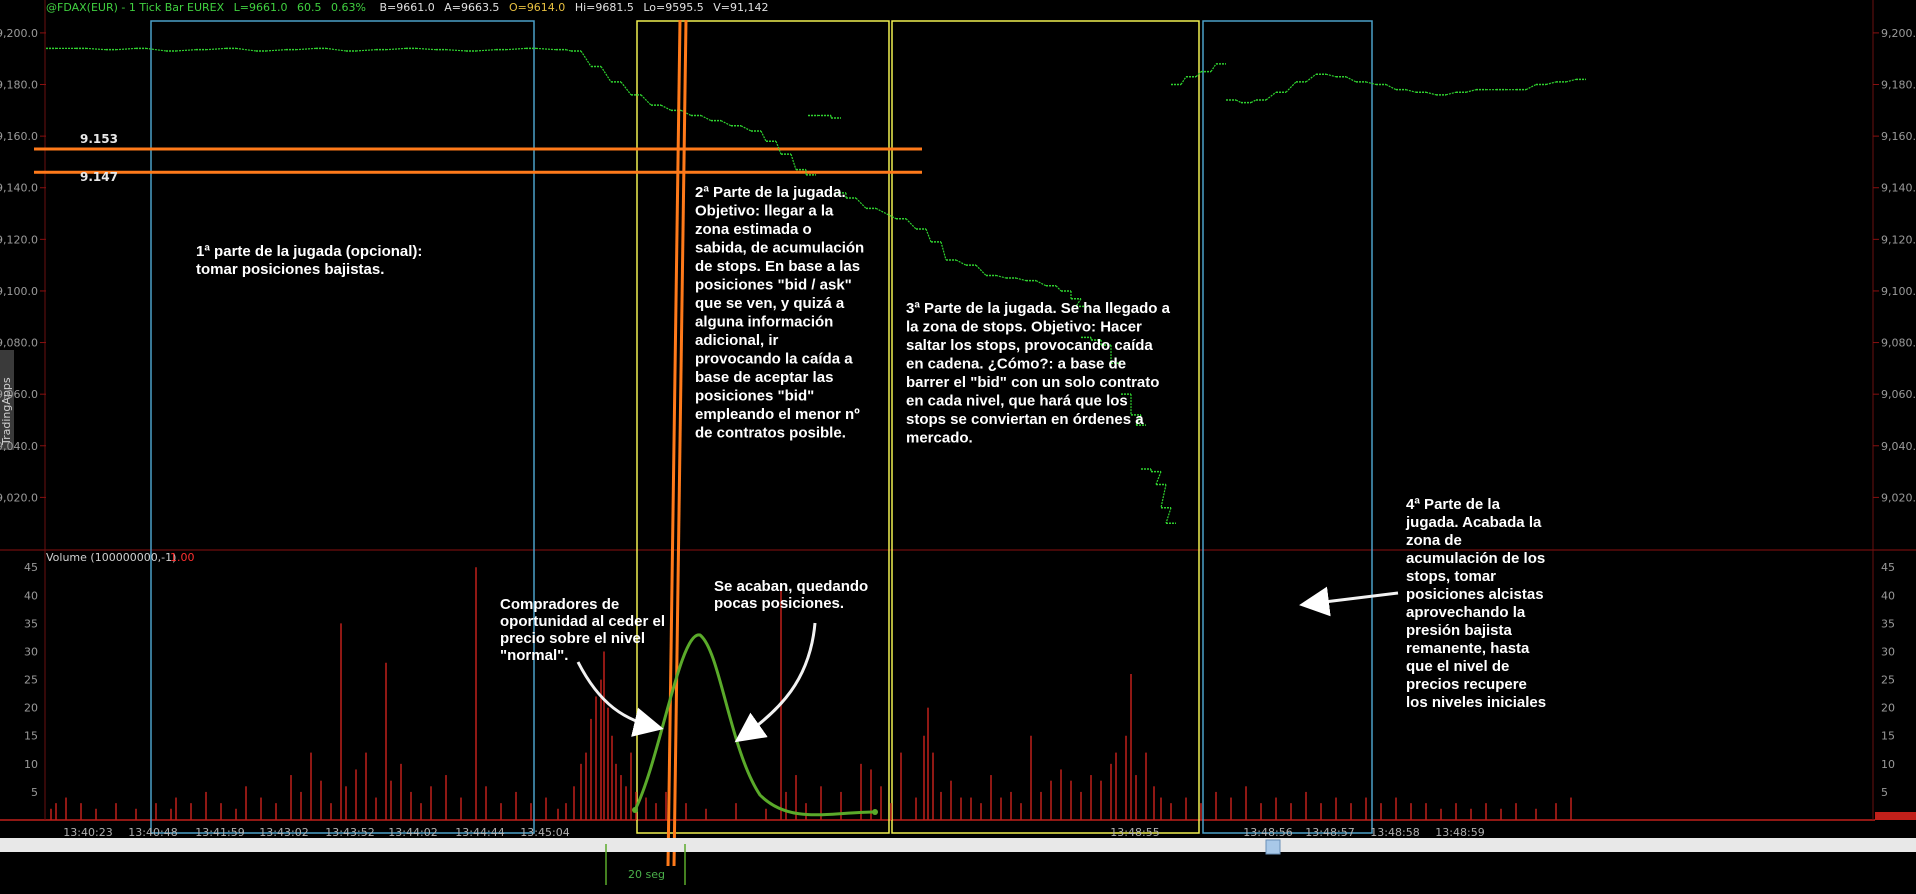  What do you see at coordinates (87, 832) in the screenshot?
I see `time-tick-label: 13:40:23` at bounding box center [87, 832].